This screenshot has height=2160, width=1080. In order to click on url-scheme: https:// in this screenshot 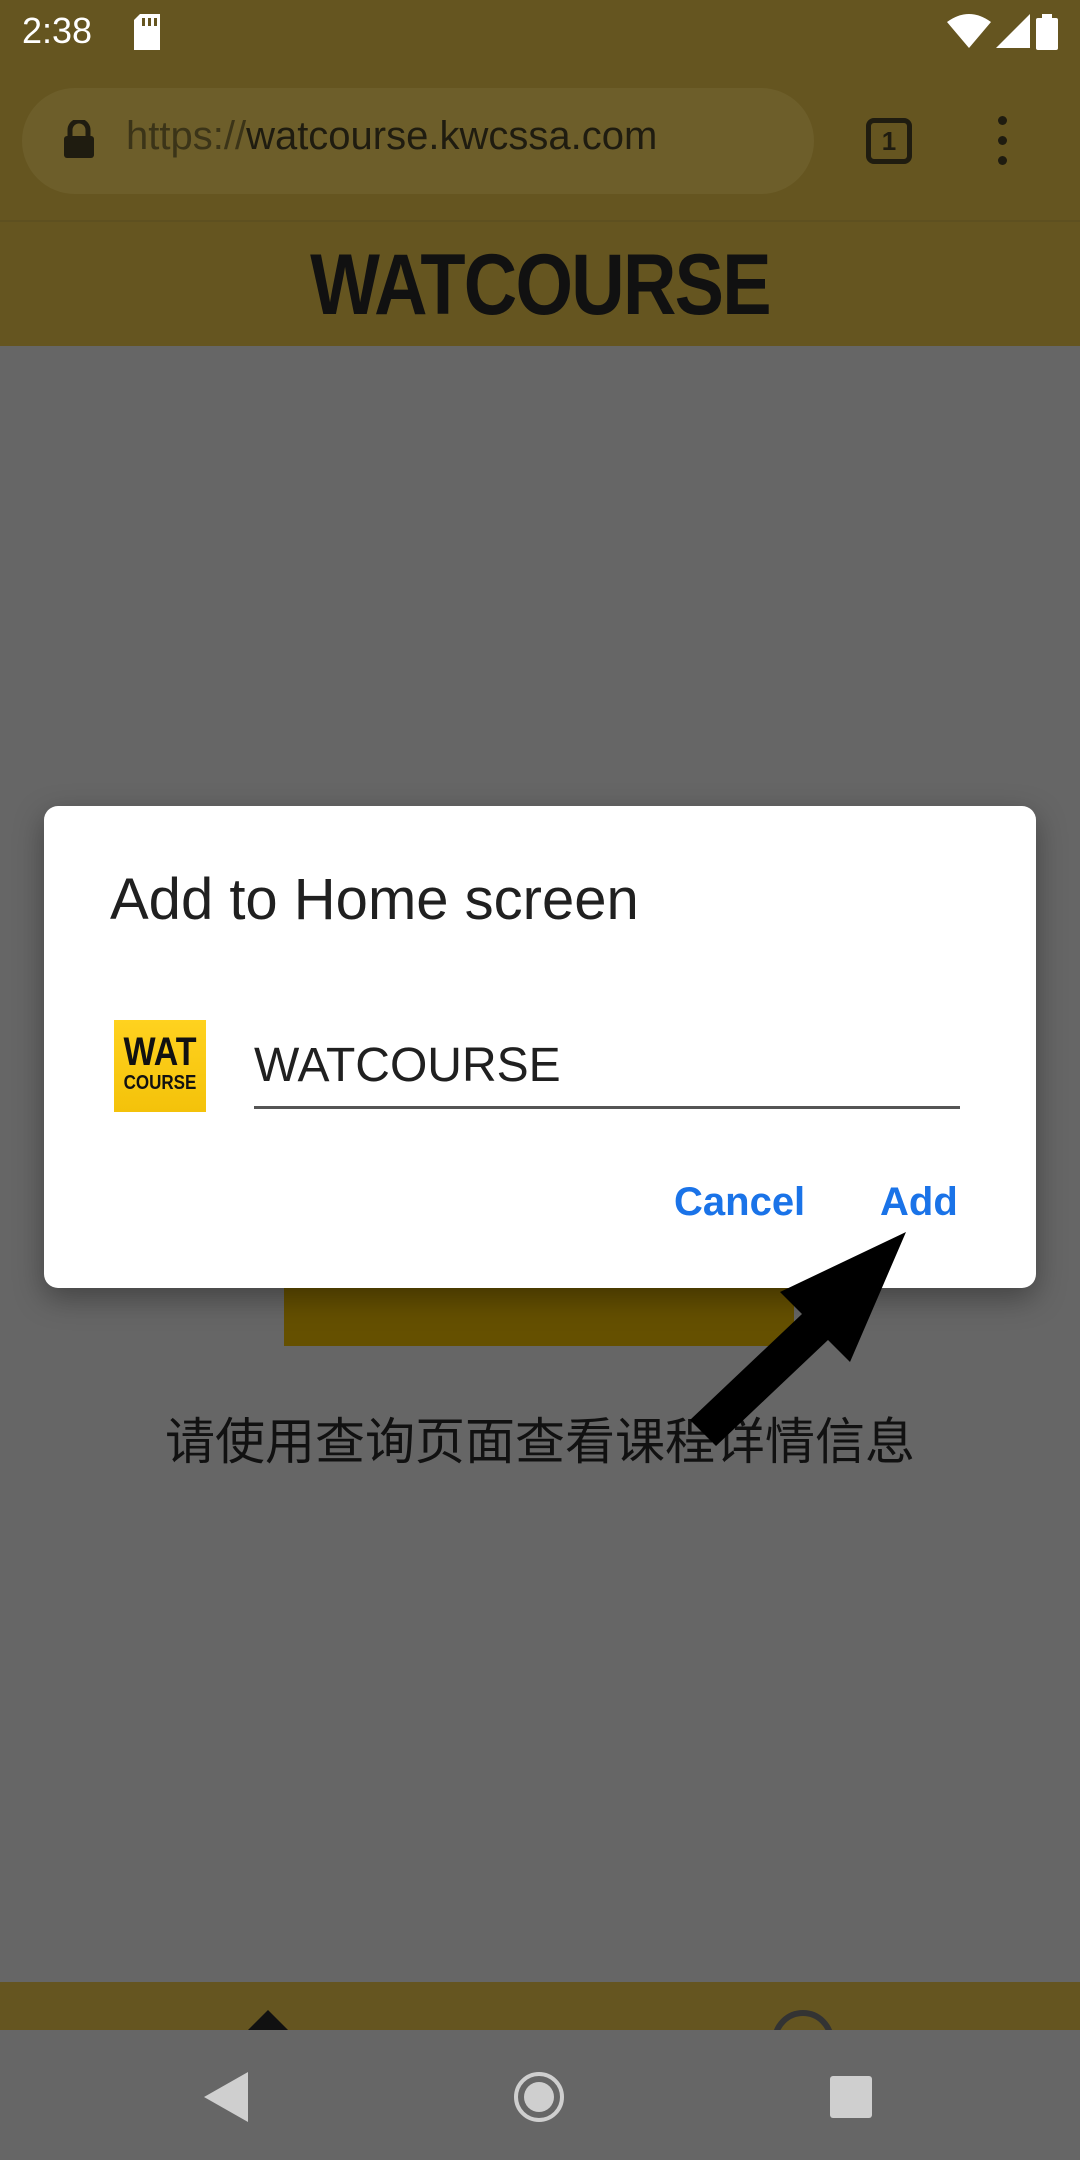, I will do `click(186, 136)`.